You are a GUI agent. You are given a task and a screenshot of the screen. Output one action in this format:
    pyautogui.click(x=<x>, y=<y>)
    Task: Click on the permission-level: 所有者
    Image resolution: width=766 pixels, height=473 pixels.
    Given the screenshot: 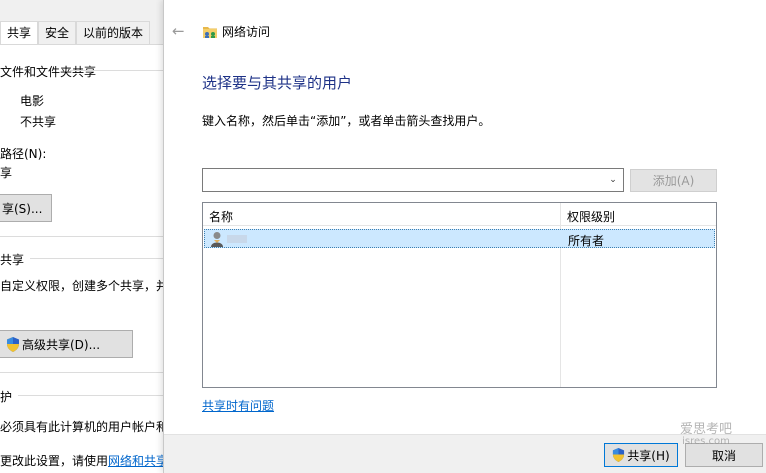 What is the action you would take?
    pyautogui.click(x=586, y=240)
    